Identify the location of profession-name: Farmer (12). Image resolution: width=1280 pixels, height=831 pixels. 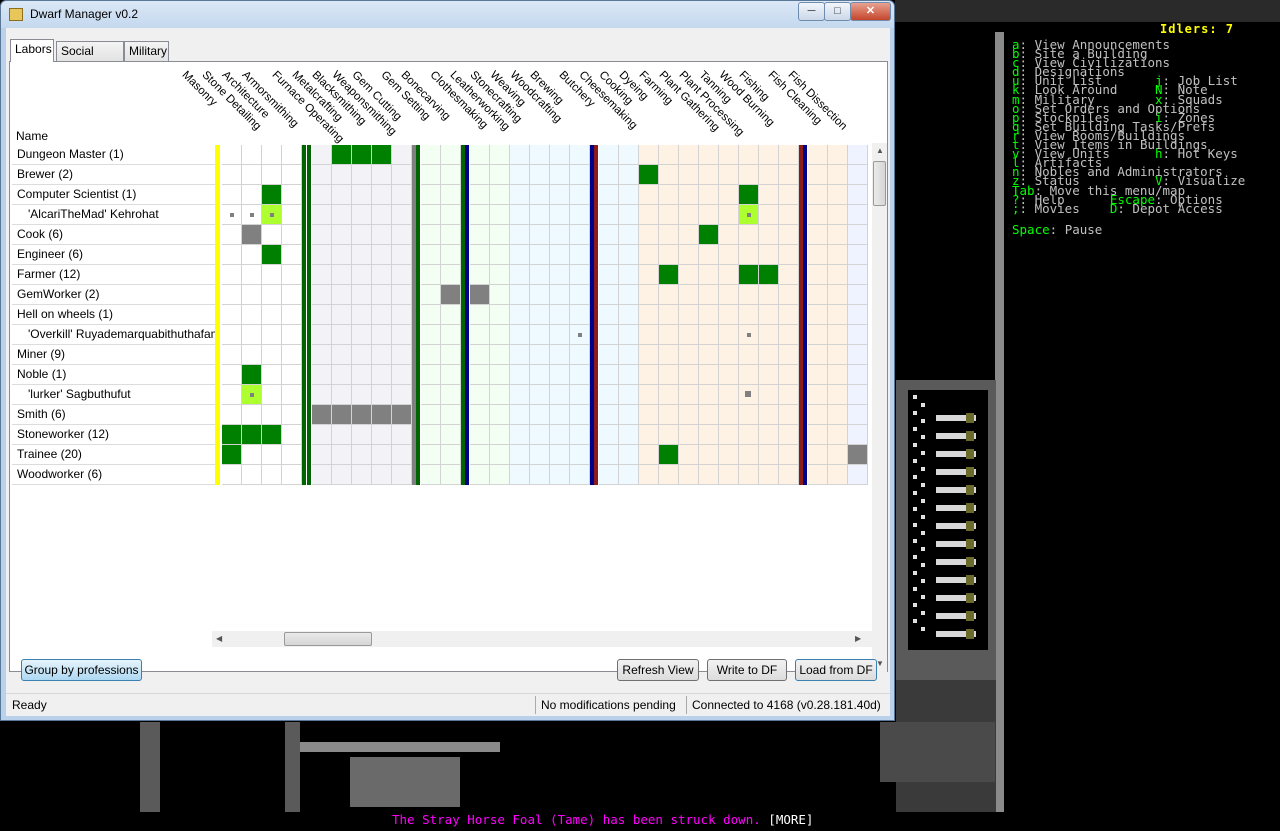
(113, 275).